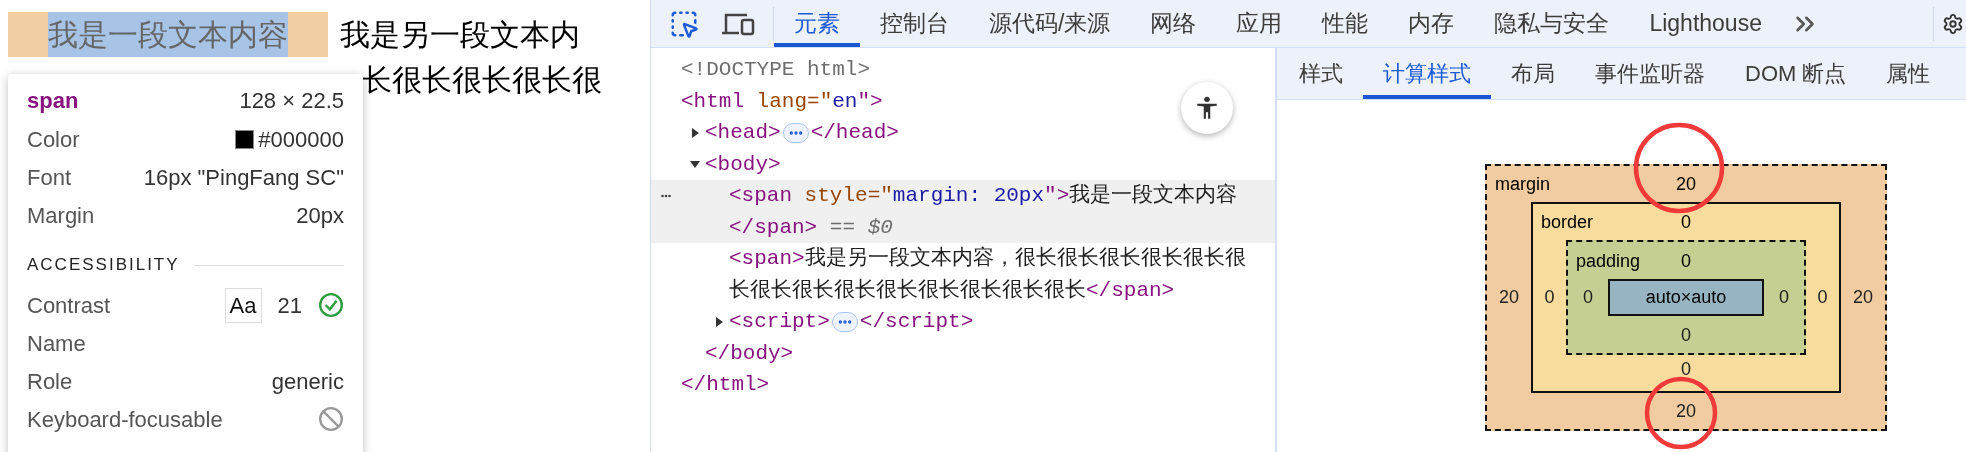  I want to click on tab: 内存, so click(1431, 23).